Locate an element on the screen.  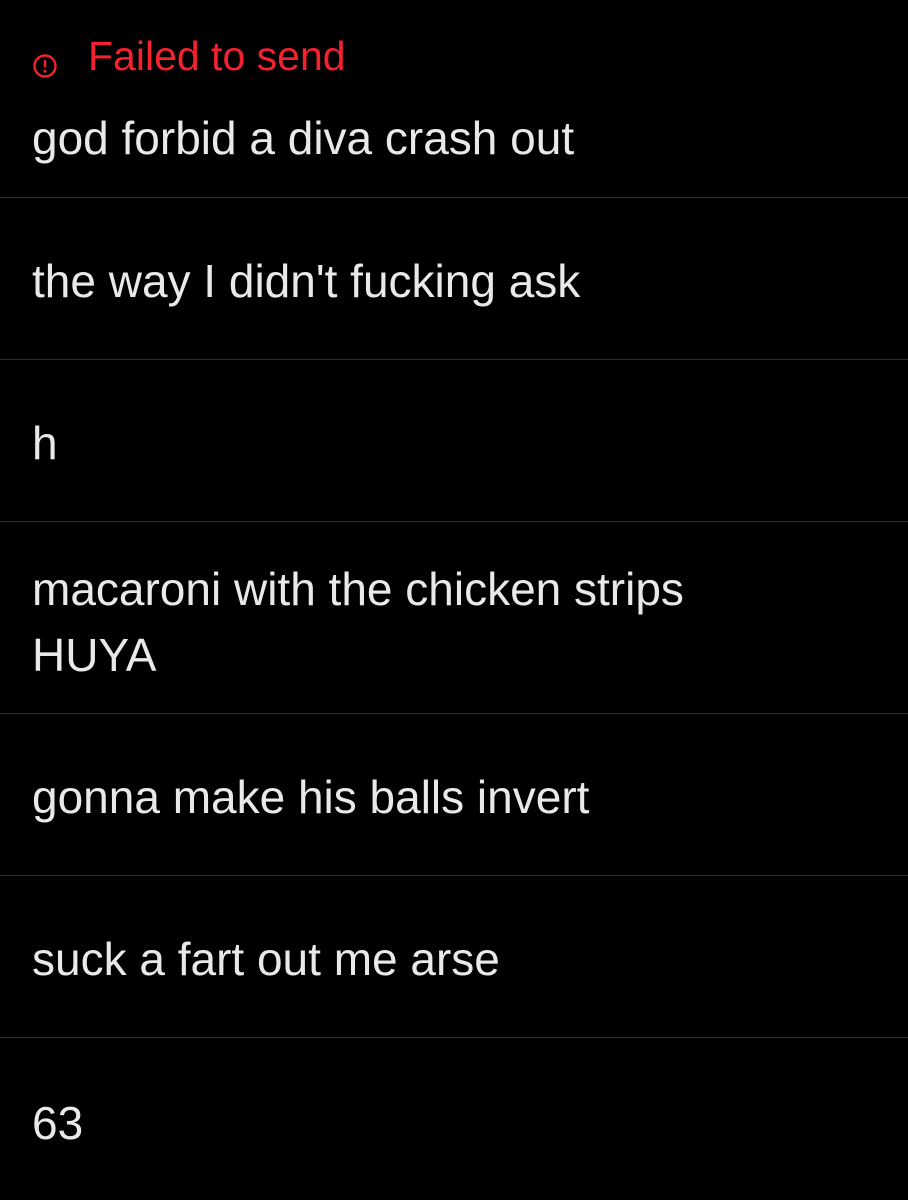
list-item: gonna make his balls invert is located at coordinates (454, 795).